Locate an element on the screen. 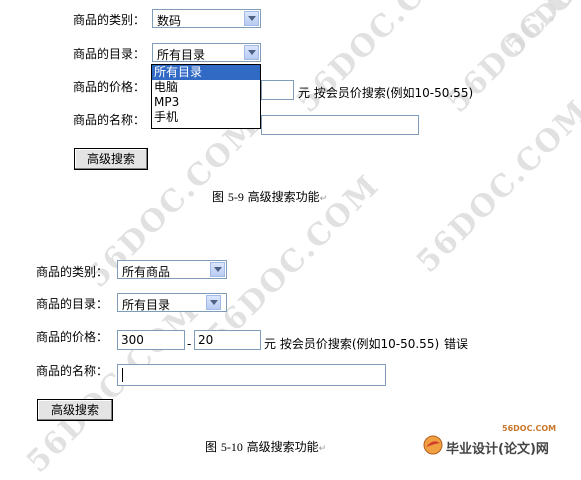  catalog-option: MP3 is located at coordinates (206, 102).